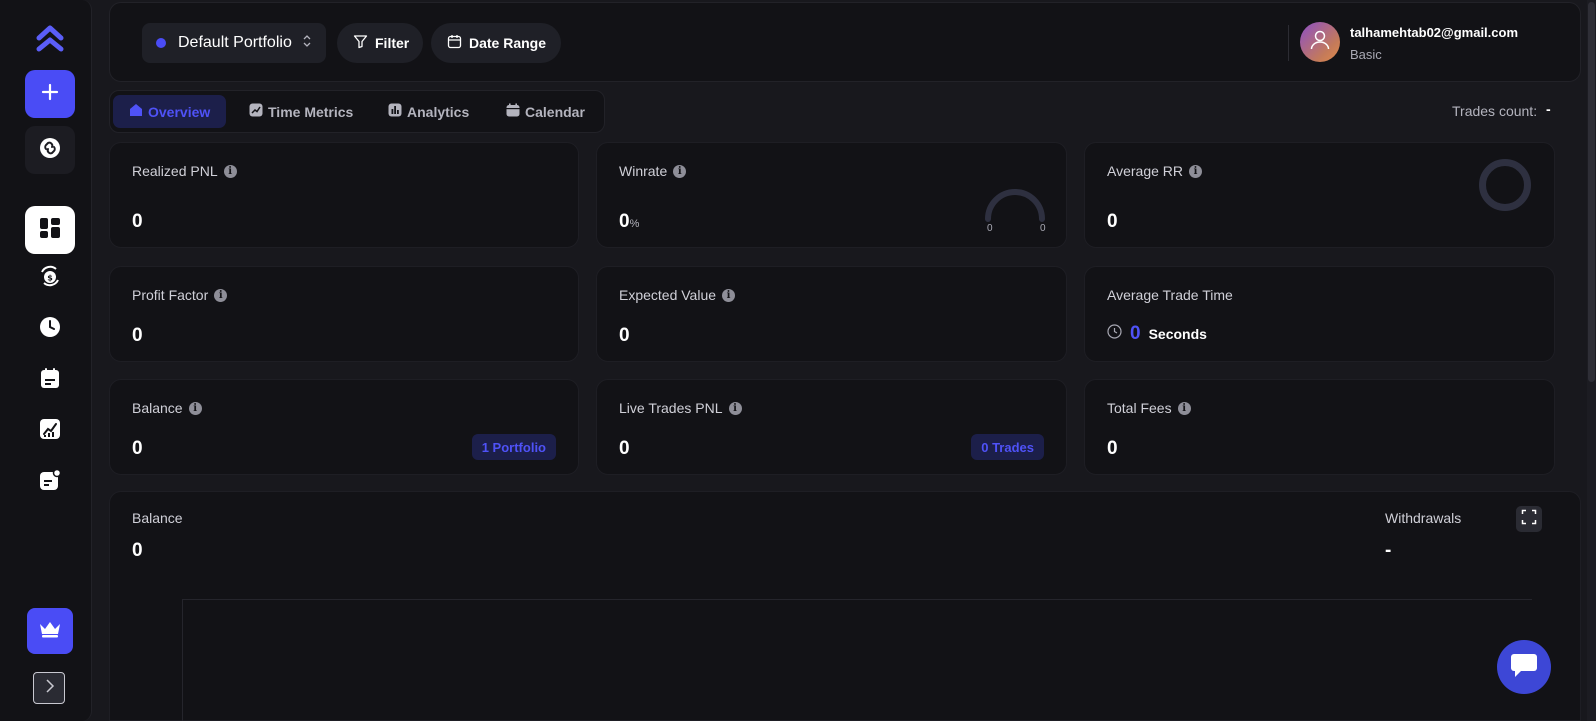 This screenshot has height=721, width=1596. I want to click on live-trades-pnl-card: Live Trades PNL i 0 0 Trades, so click(831, 427).